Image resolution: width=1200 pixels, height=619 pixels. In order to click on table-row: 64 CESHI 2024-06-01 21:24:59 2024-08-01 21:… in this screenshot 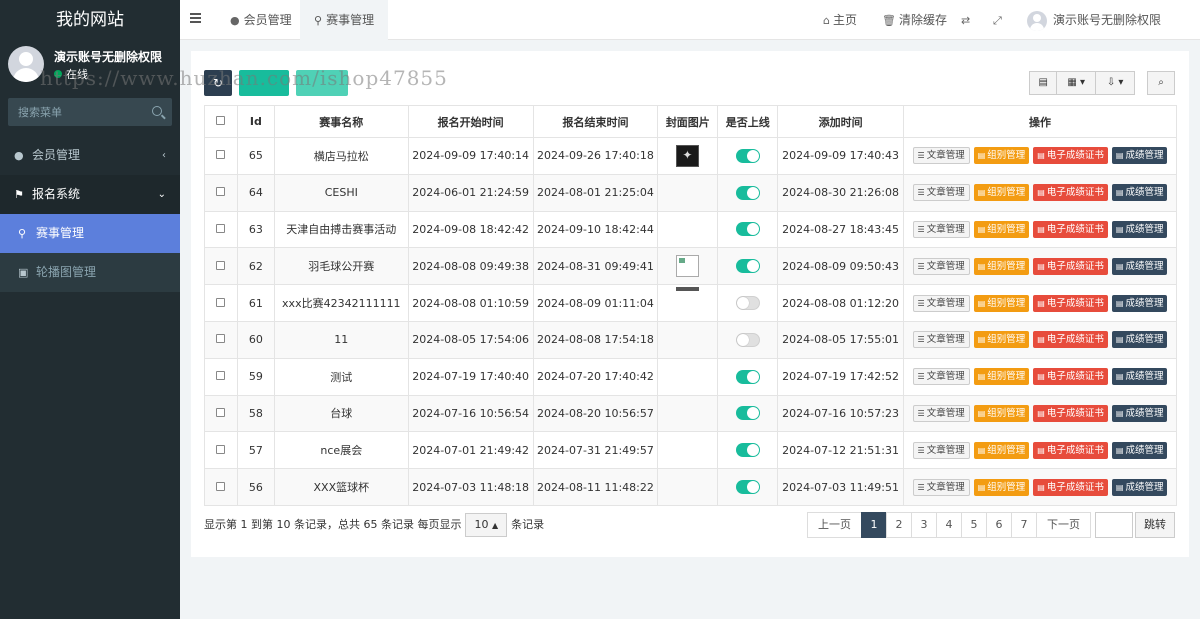, I will do `click(691, 192)`.